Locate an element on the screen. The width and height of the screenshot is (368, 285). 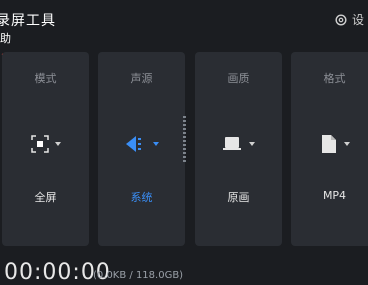
format-value: MP4 is located at coordinates (334, 195).